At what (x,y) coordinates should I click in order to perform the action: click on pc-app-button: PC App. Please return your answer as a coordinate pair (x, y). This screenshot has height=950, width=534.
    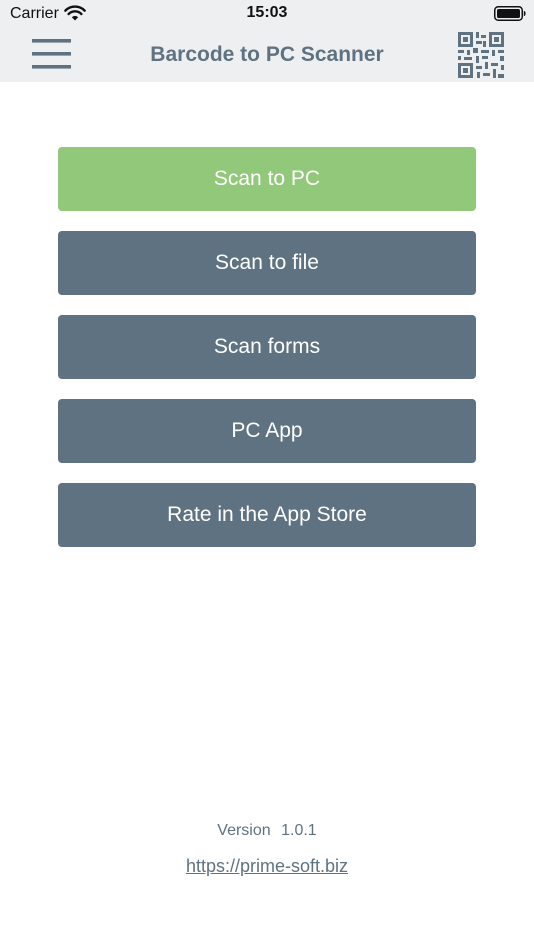
    Looking at the image, I should click on (267, 431).